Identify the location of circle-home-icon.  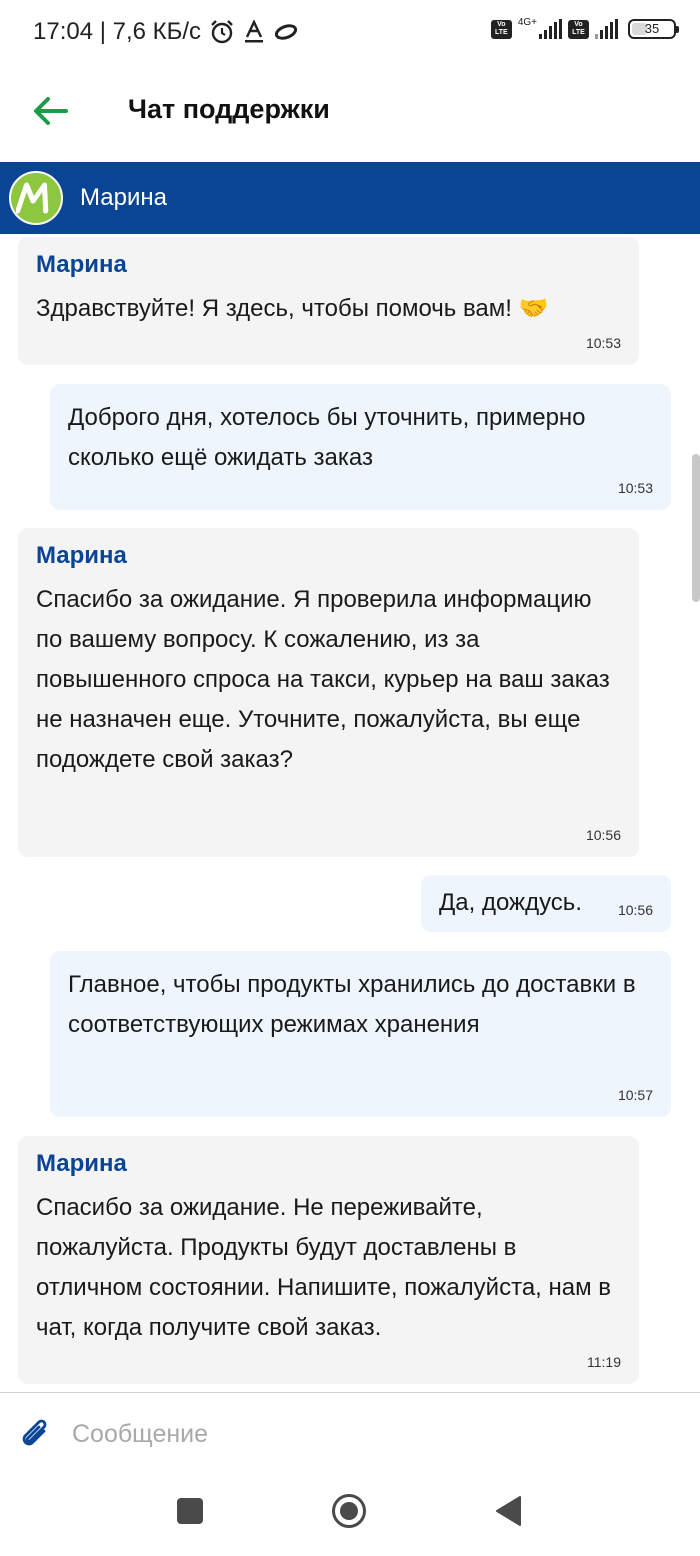
(349, 1511).